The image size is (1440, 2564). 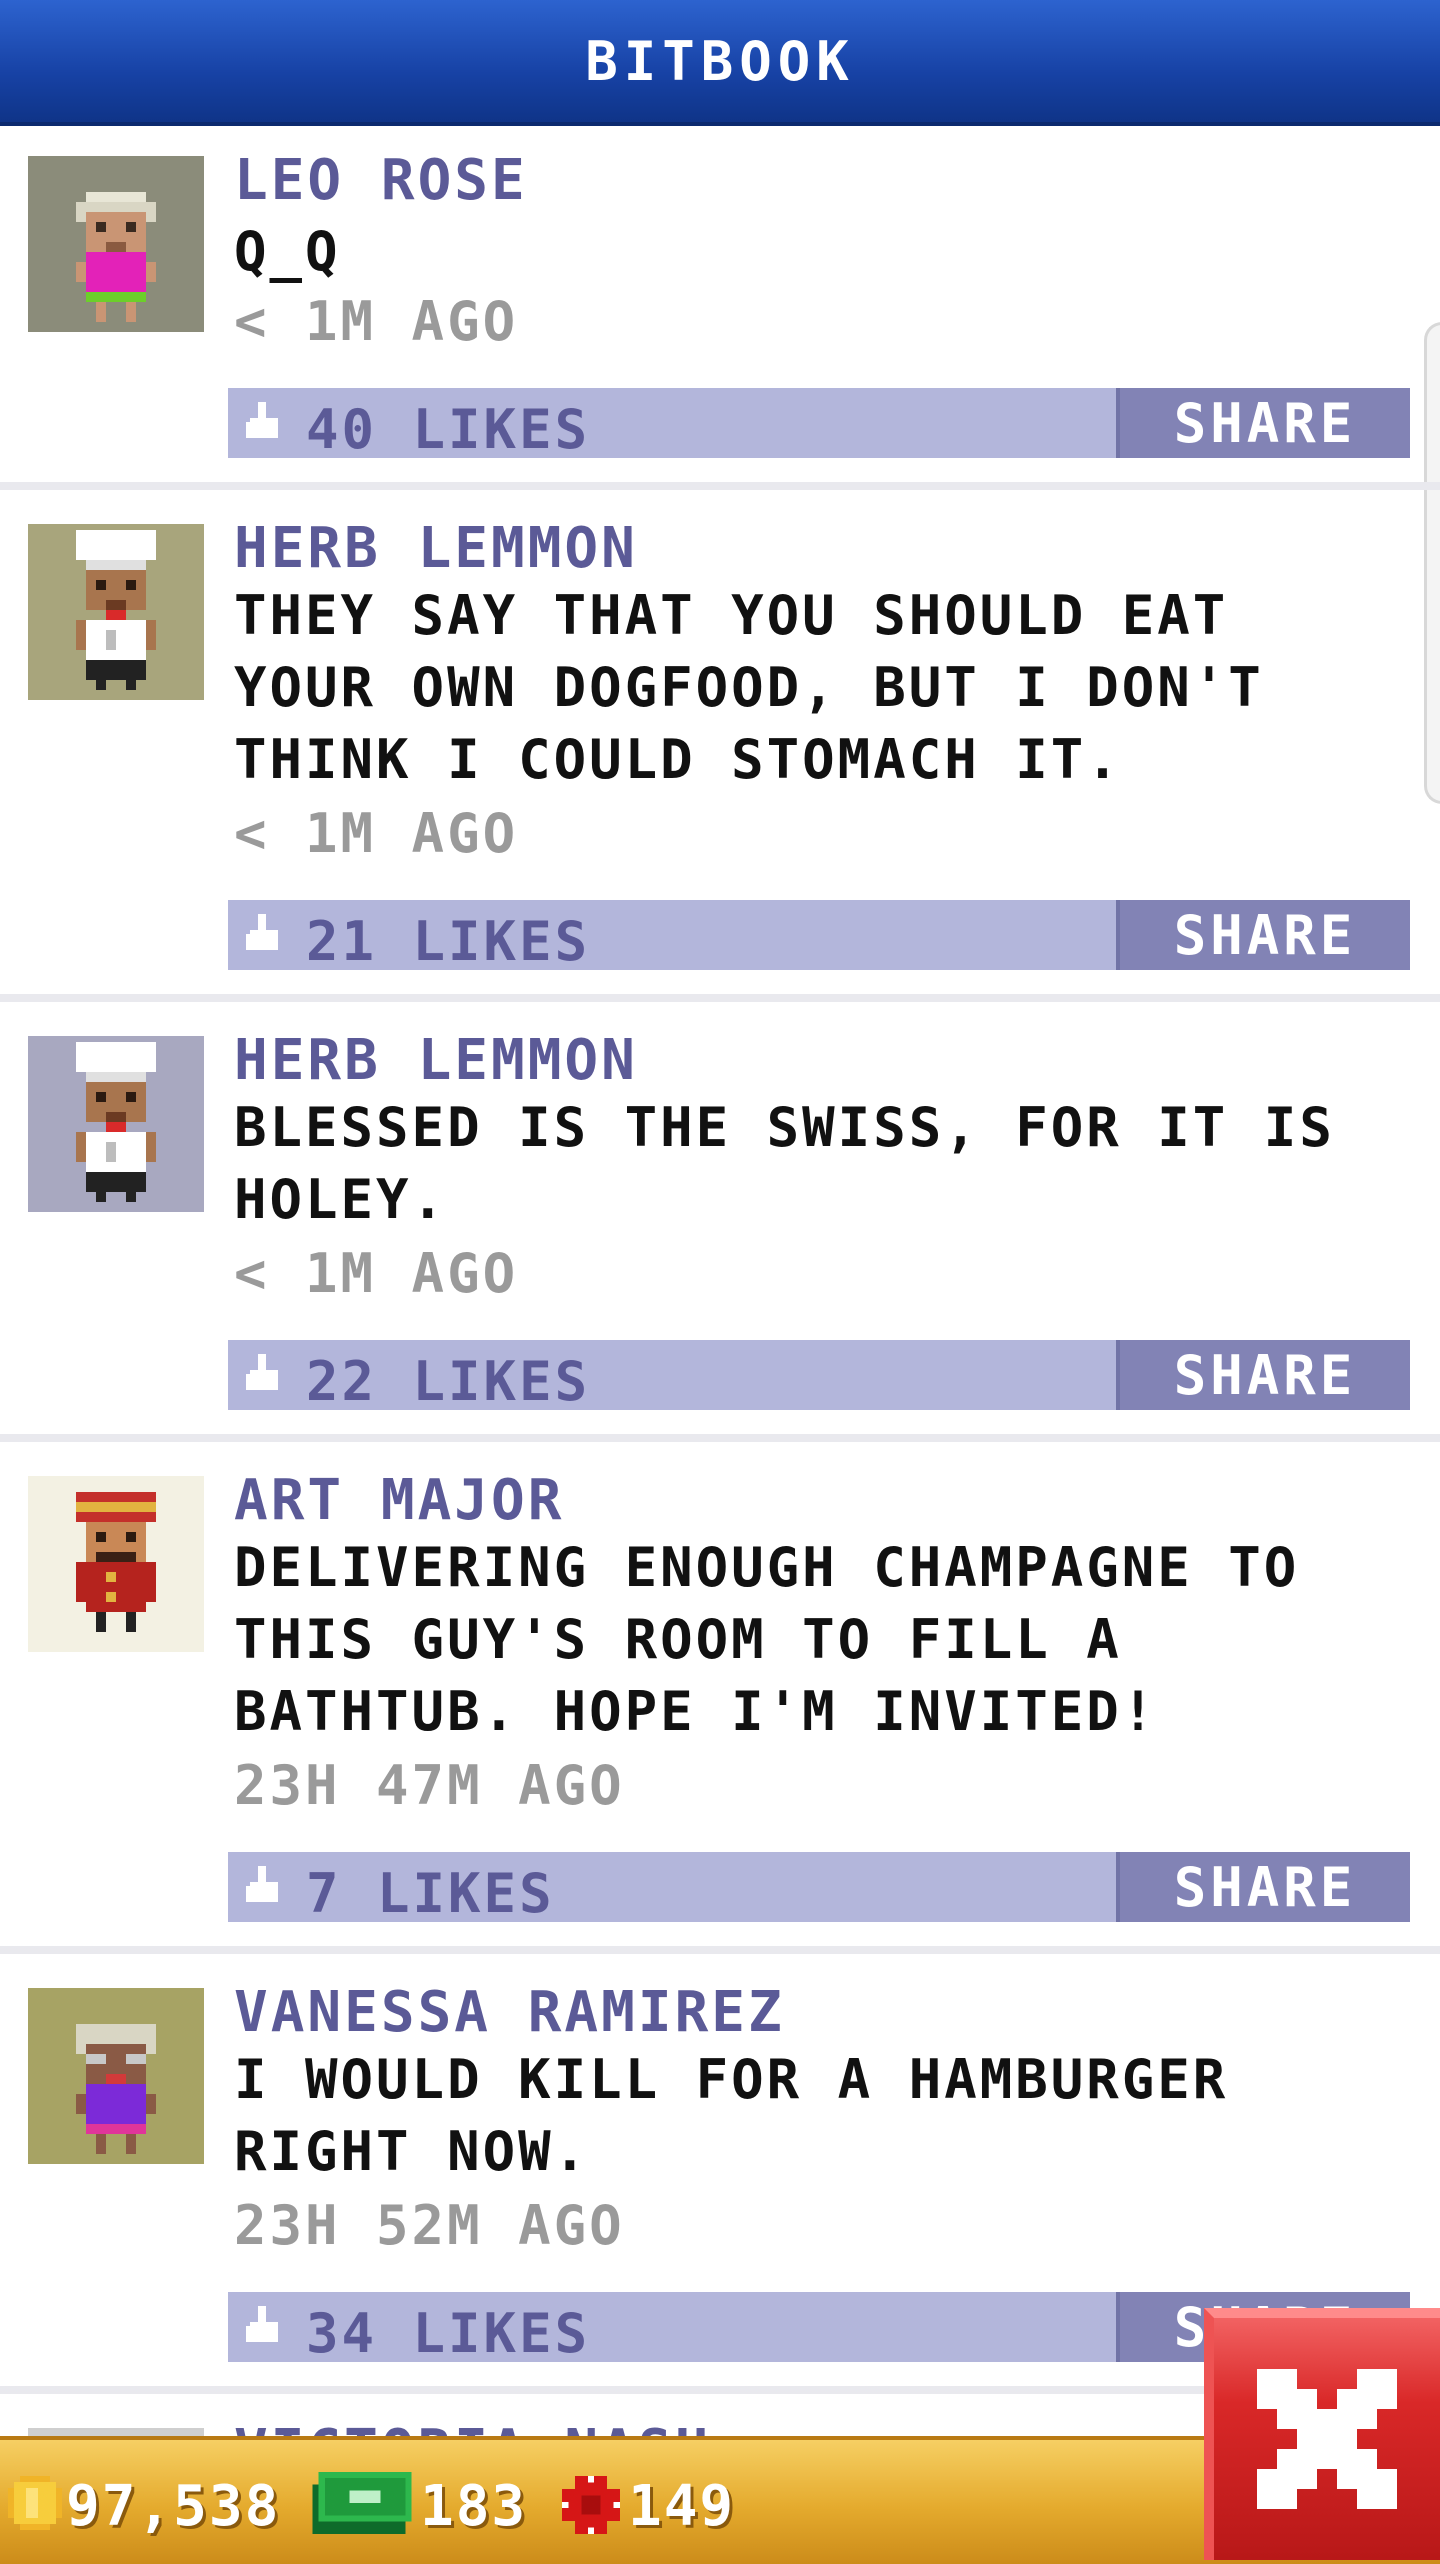 What do you see at coordinates (35, 2503) in the screenshot?
I see `gold-coin-icon` at bounding box center [35, 2503].